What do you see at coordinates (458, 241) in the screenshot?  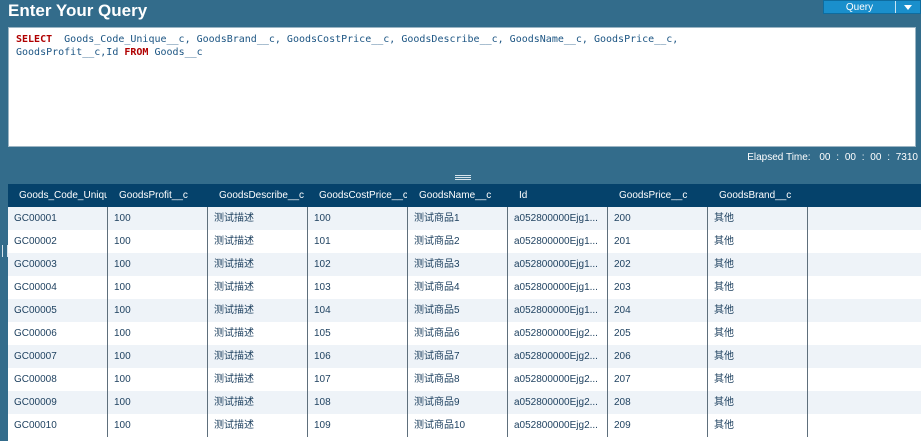 I see `table-cell: 测试商品2` at bounding box center [458, 241].